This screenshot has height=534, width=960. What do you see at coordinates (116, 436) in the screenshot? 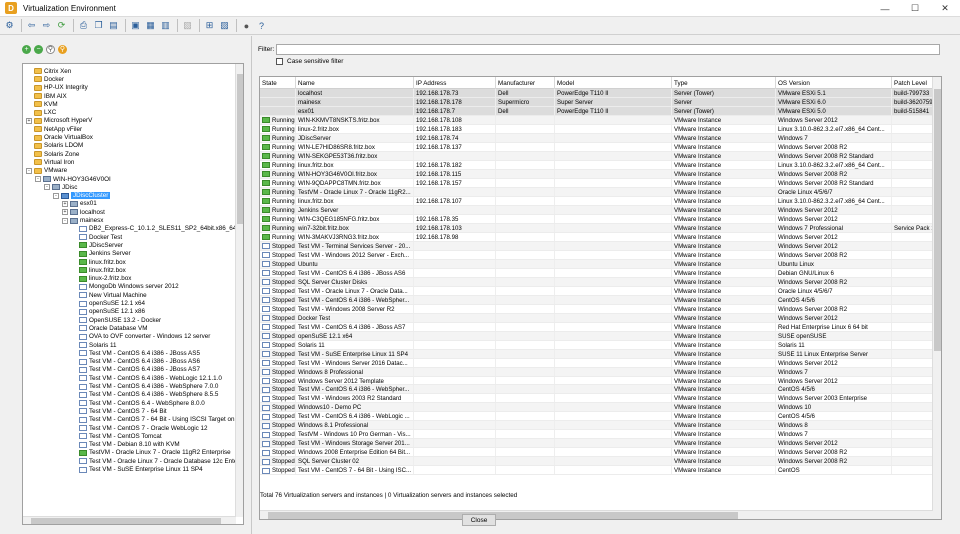
I see `tree-item: Test VM - CentOS Tomcat` at bounding box center [116, 436].